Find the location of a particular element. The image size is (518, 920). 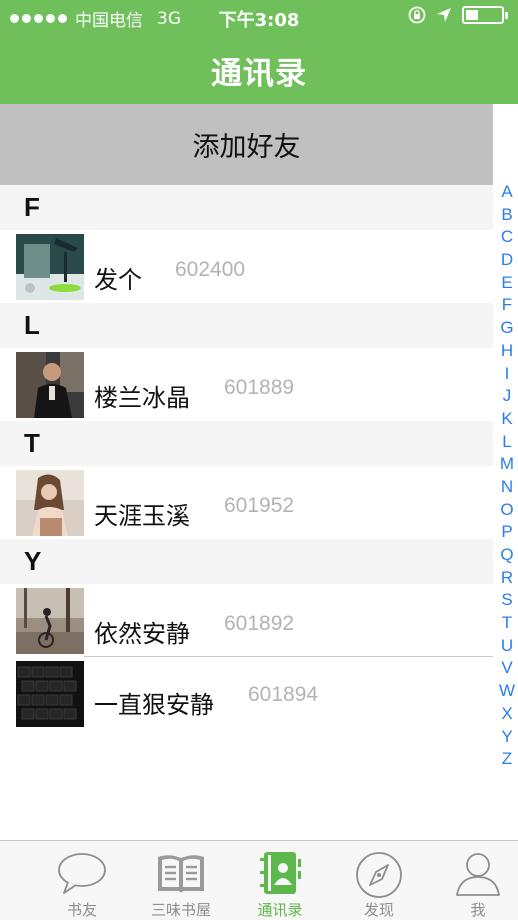

index-letter-l: L is located at coordinates (507, 442).